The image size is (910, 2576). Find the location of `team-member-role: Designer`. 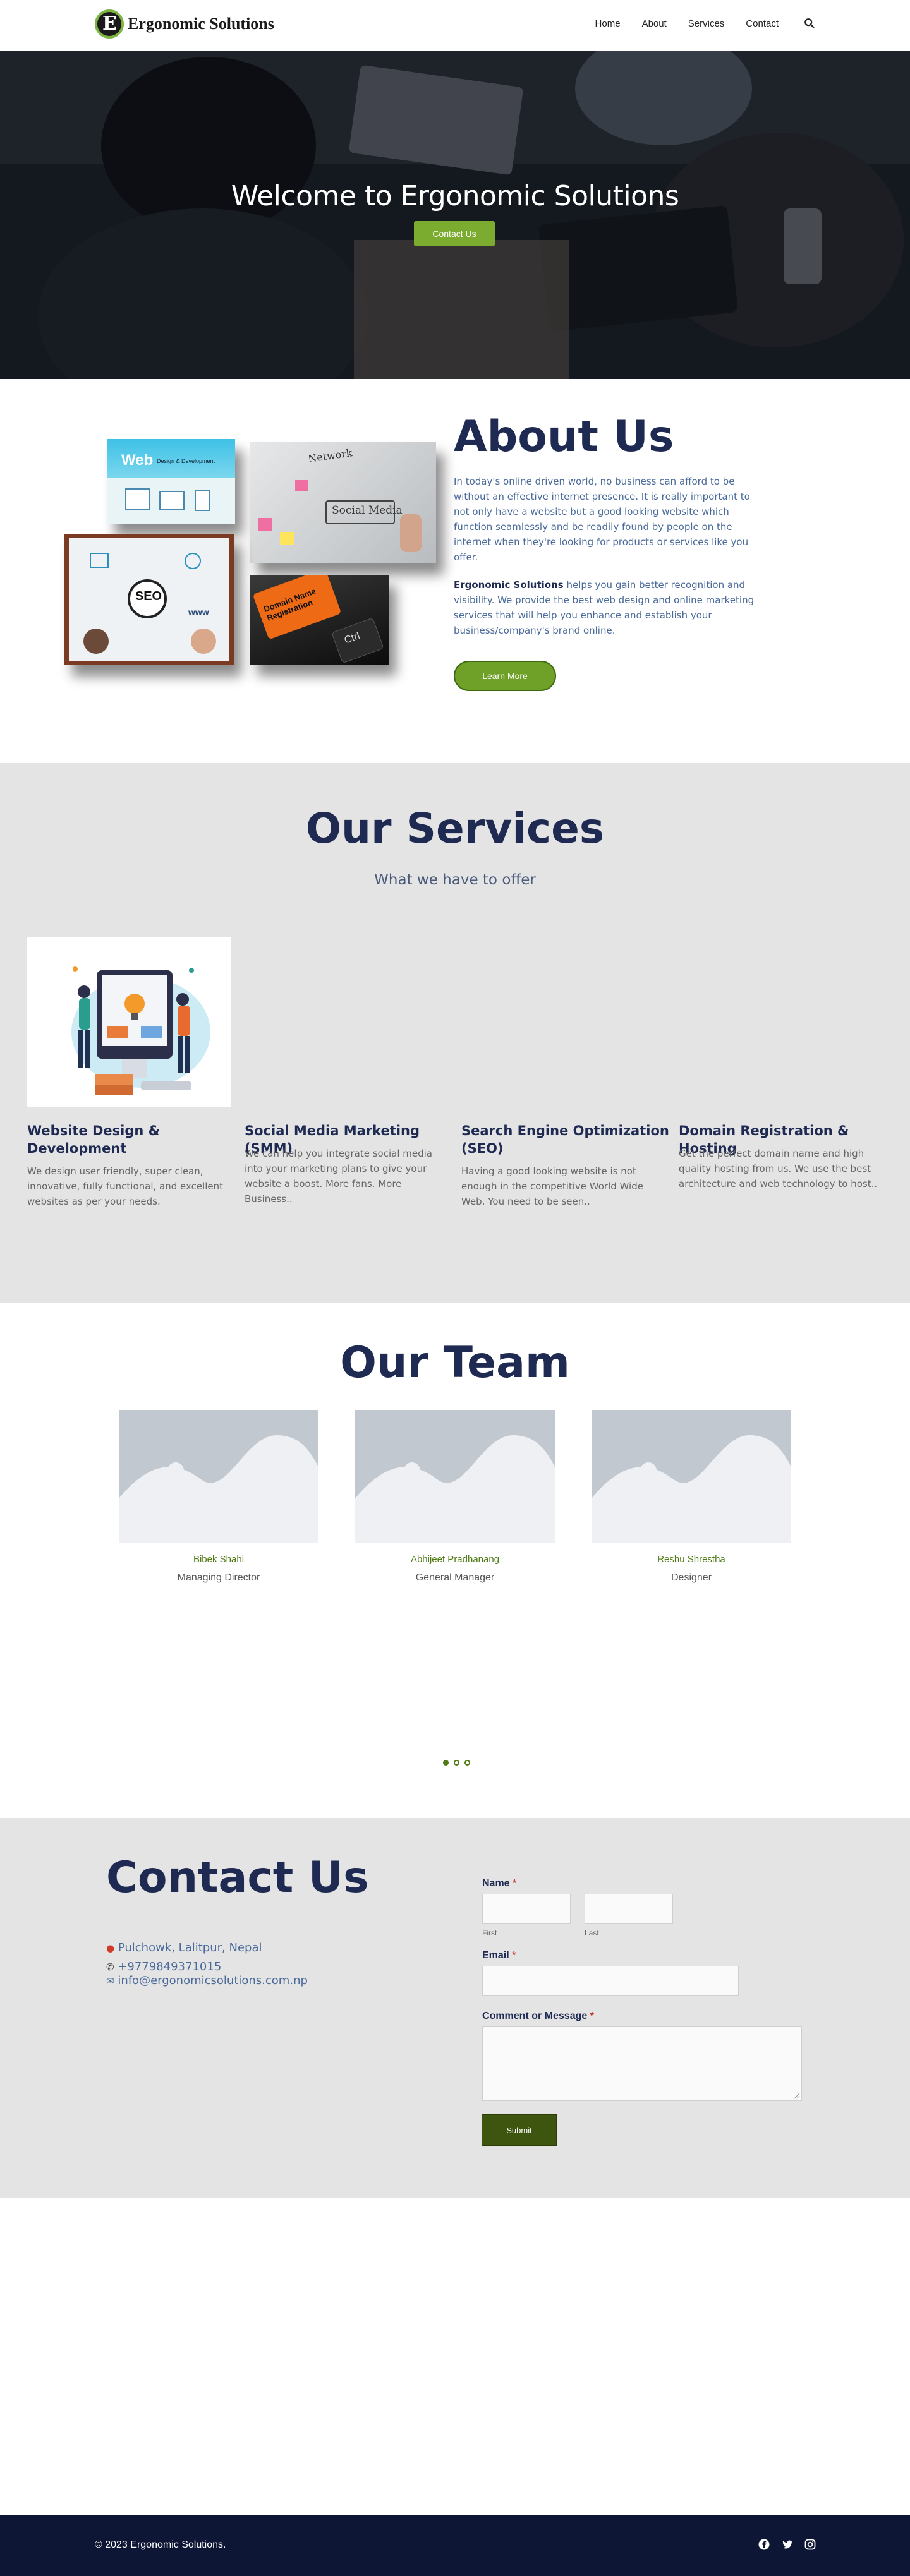

team-member-role: Designer is located at coordinates (691, 1577).